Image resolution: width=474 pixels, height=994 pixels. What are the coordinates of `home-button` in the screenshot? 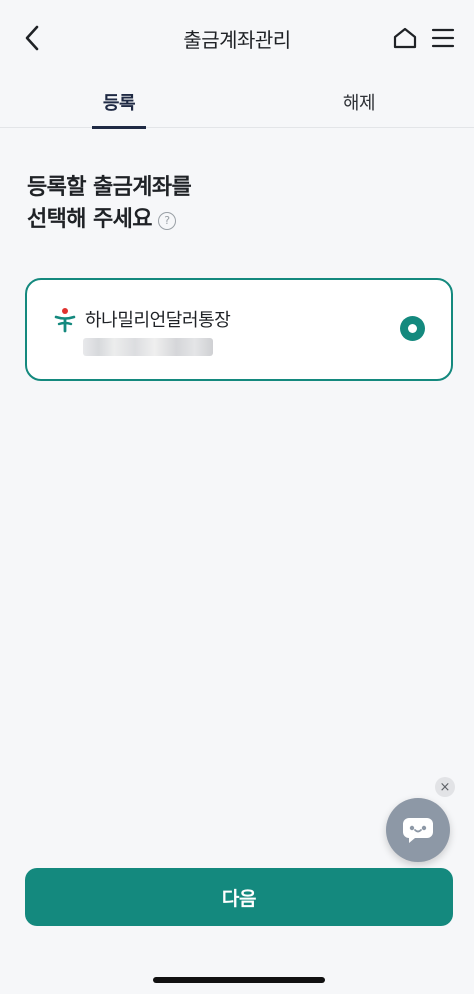 It's located at (405, 38).